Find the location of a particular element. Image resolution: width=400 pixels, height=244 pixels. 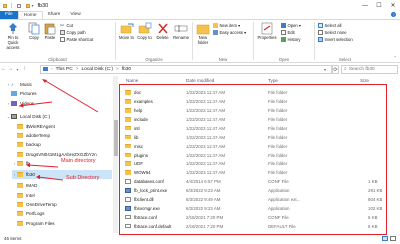

recent-locations-icon: ▾ is located at coordinates (17, 69).